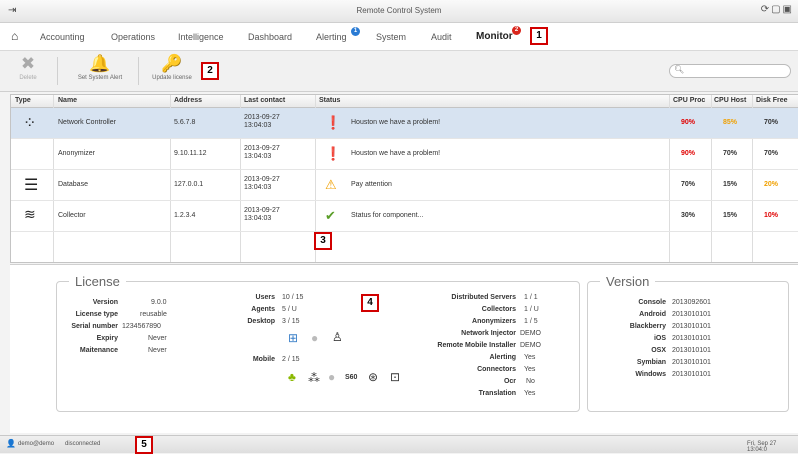  I want to click on symbian-version-label: Symbian, so click(651, 362).